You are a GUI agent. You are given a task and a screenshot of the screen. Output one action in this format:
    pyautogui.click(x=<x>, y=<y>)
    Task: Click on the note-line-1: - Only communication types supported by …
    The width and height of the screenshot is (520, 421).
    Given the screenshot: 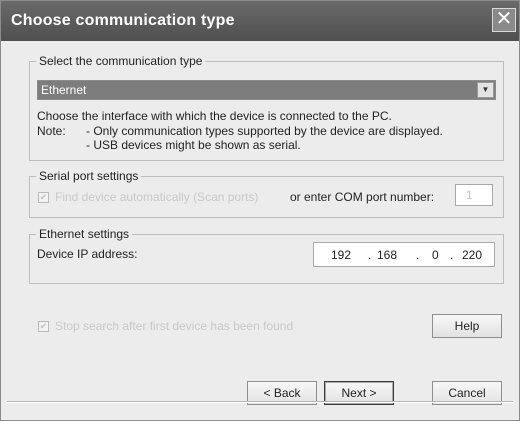 What is the action you would take?
    pyautogui.click(x=264, y=131)
    